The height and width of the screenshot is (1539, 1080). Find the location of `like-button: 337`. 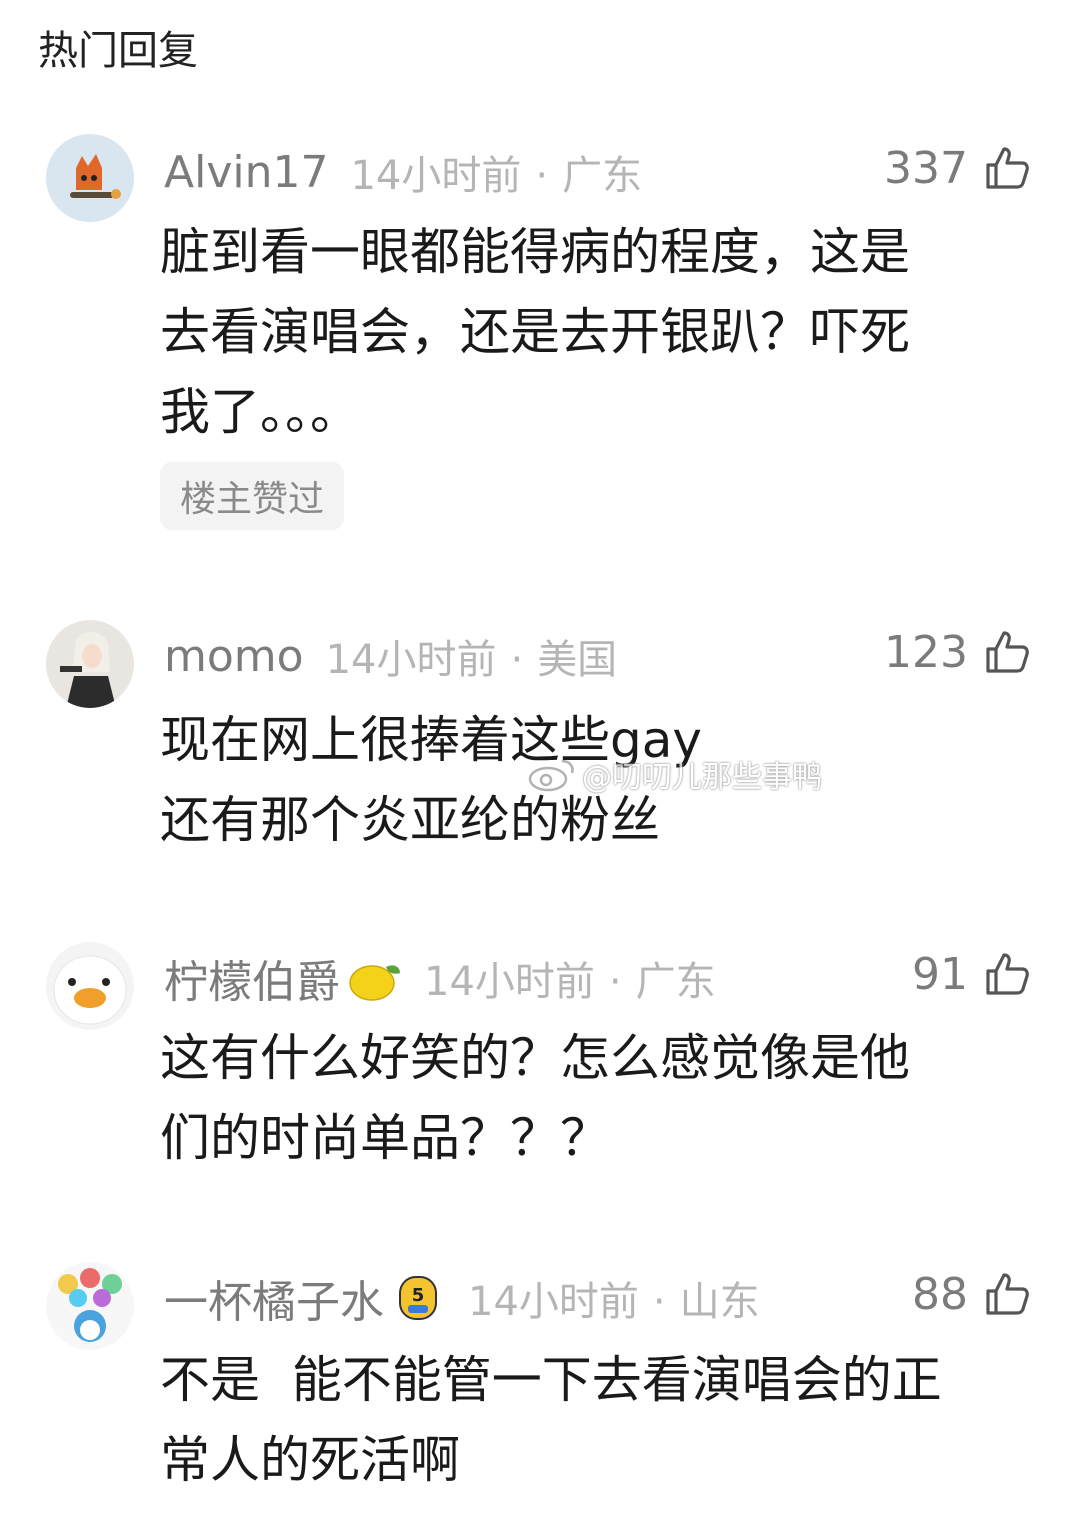

like-button: 337 is located at coordinates (958, 168).